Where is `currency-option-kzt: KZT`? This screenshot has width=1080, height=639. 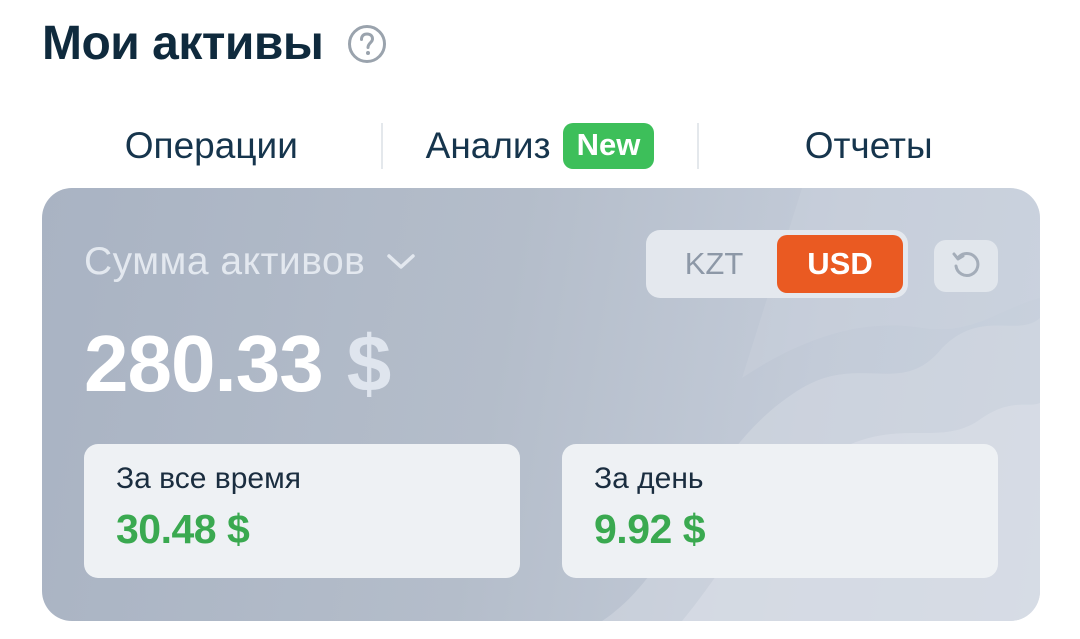
currency-option-kzt: KZT is located at coordinates (714, 264).